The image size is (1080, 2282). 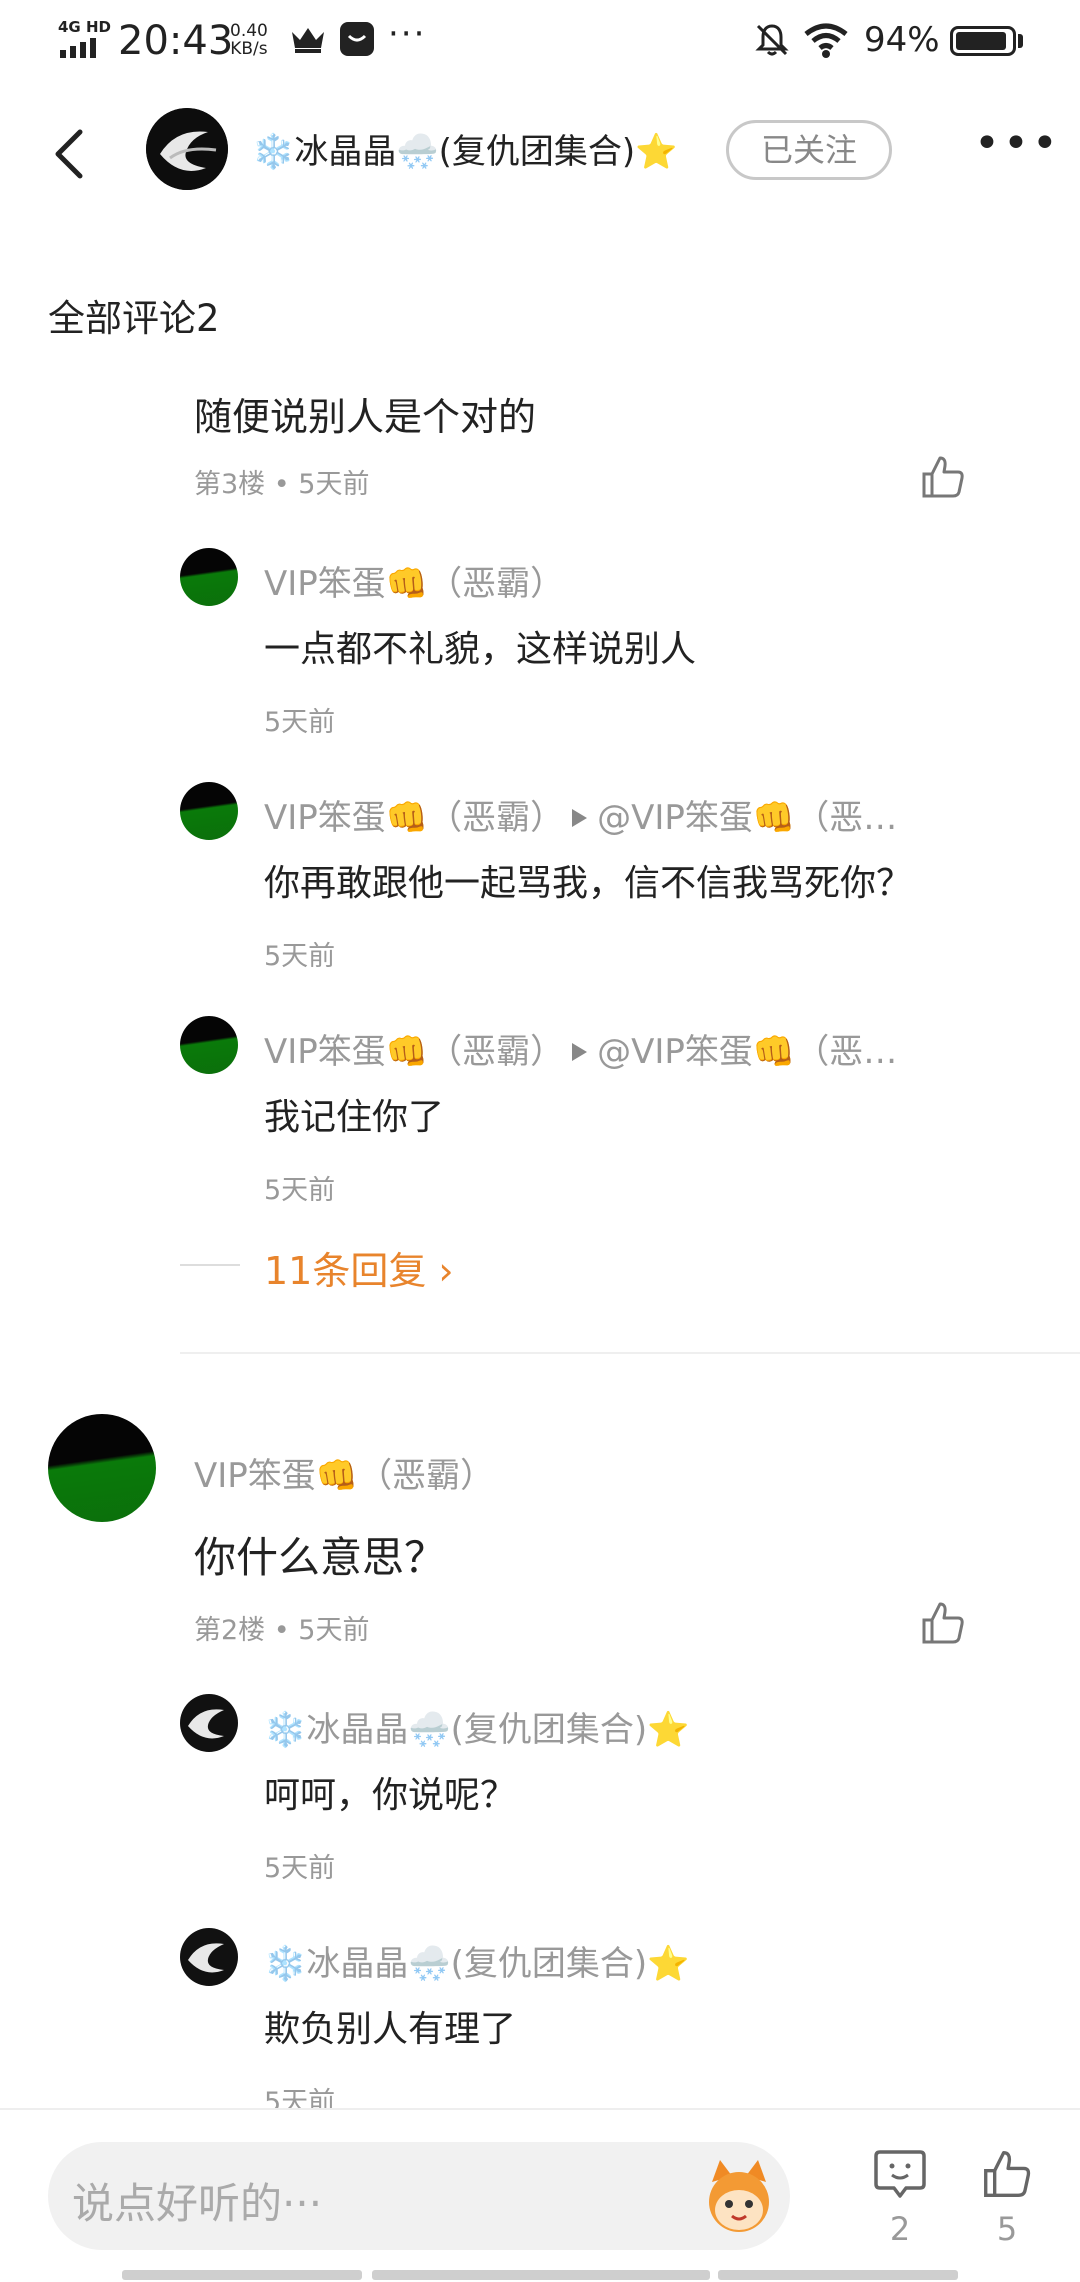 I want to click on app-notification-icon, so click(x=357, y=39).